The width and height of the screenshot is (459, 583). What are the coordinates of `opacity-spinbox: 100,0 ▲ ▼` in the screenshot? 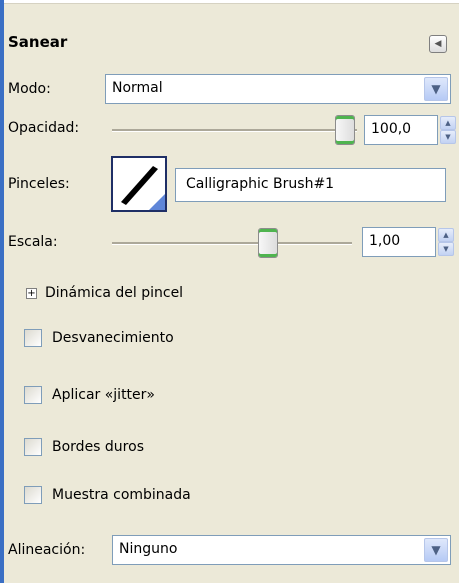 It's located at (410, 130).